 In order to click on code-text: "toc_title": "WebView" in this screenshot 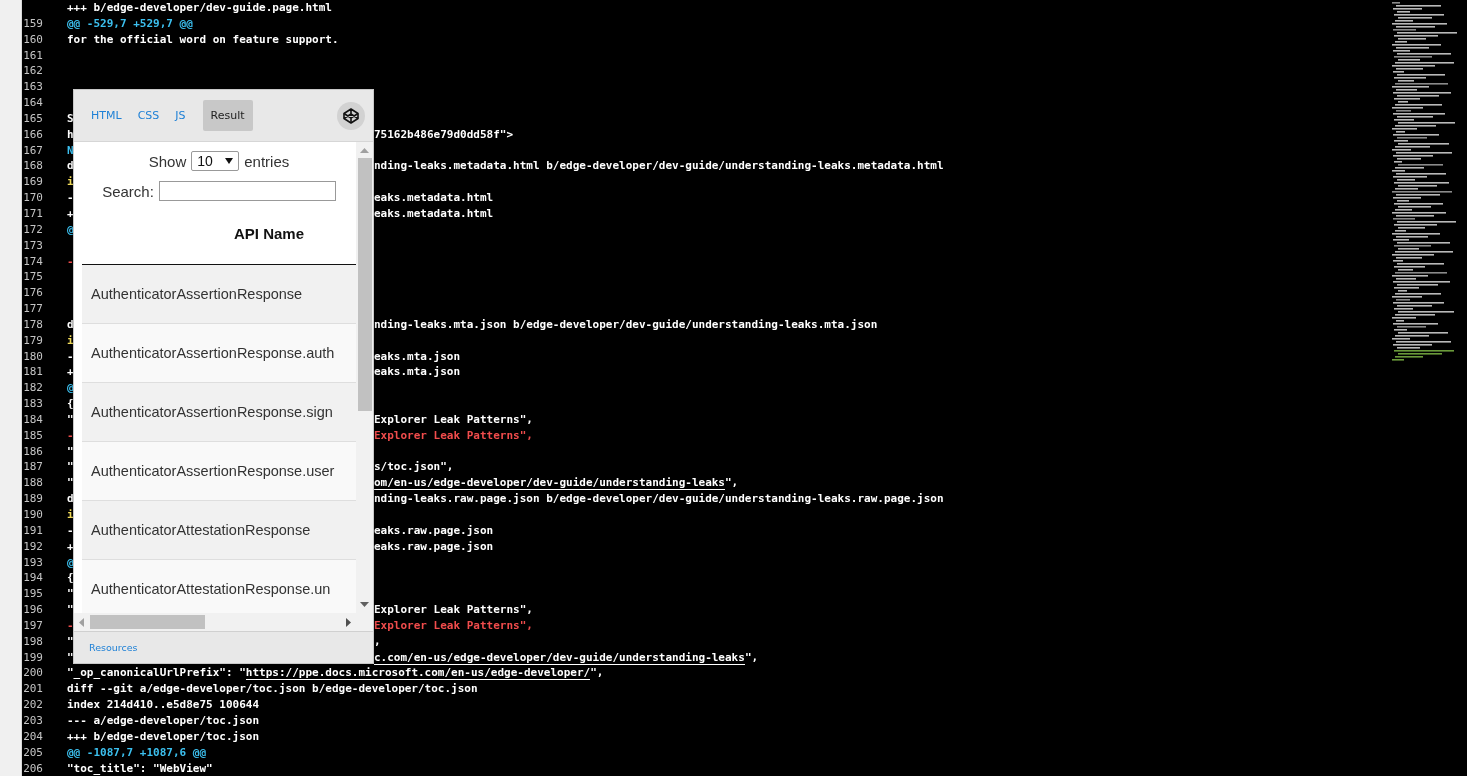, I will do `click(140, 768)`.